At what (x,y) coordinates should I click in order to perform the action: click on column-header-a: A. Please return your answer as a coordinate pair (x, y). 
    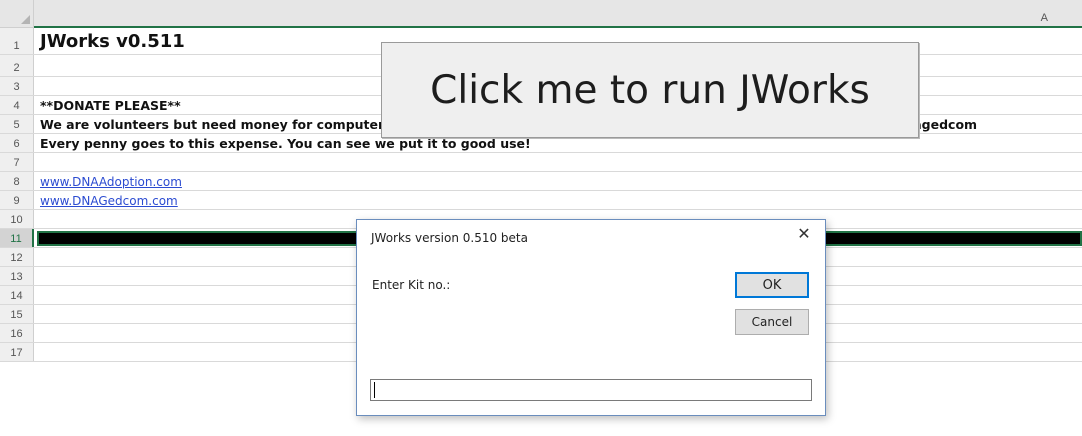
    Looking at the image, I should click on (1044, 18).